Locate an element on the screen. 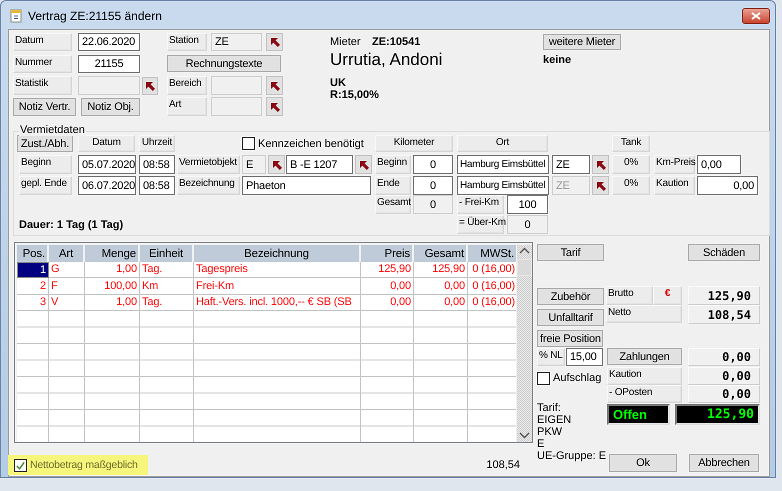 This screenshot has height=491, width=782. total-label: Brutto is located at coordinates (629, 295).